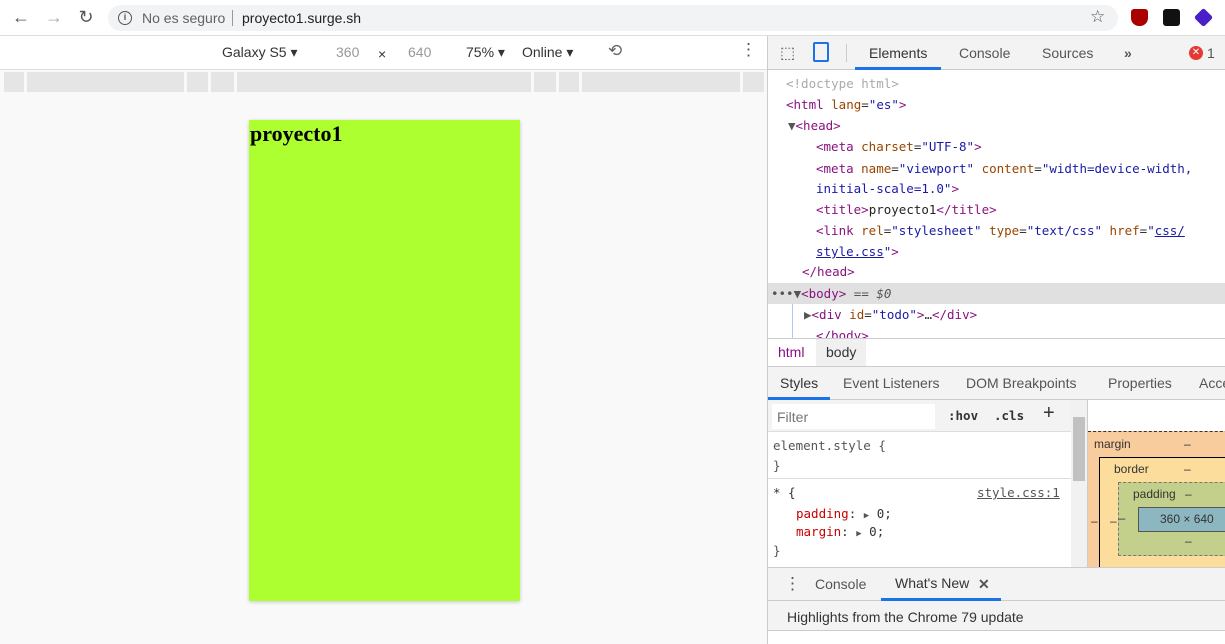  What do you see at coordinates (125, 18) in the screenshot?
I see `info-icon: i` at bounding box center [125, 18].